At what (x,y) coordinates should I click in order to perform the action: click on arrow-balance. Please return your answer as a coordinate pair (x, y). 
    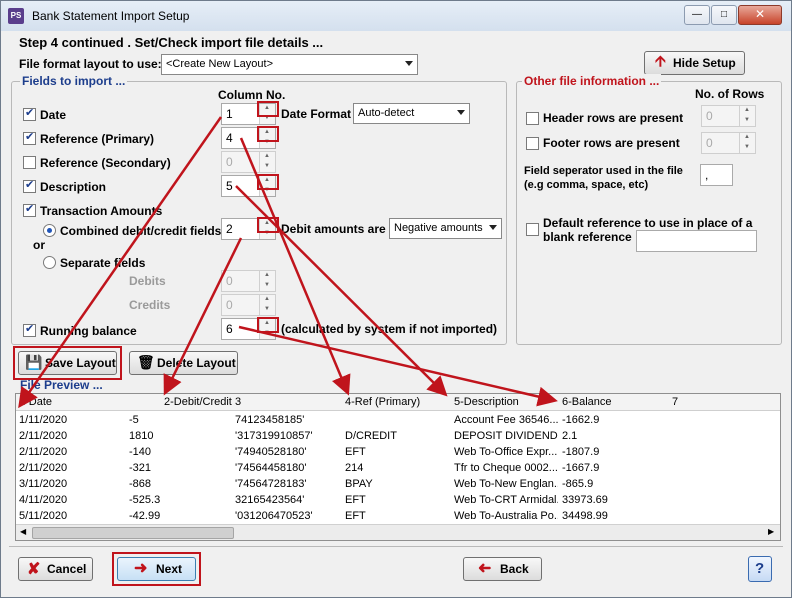
    Looking at the image, I should click on (398, 366).